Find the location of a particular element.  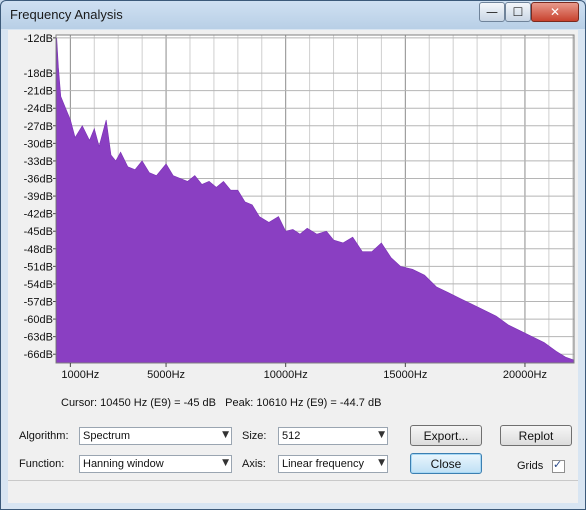

y-tick-label: -54dB is located at coordinates (38, 285).